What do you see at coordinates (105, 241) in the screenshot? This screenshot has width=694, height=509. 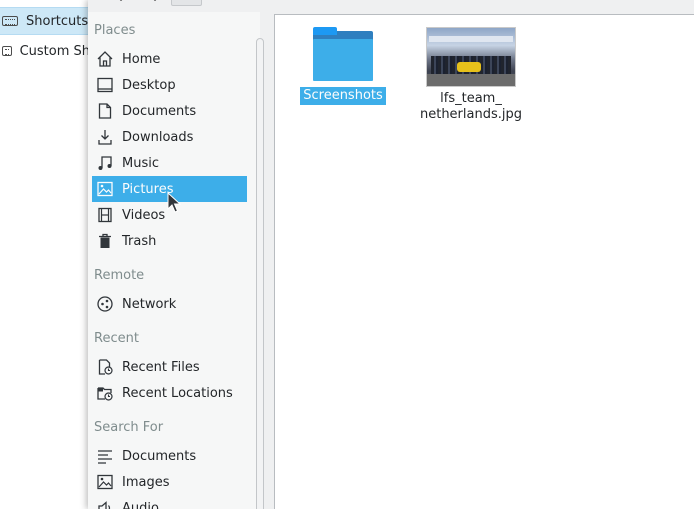 I see `trash-icon` at bounding box center [105, 241].